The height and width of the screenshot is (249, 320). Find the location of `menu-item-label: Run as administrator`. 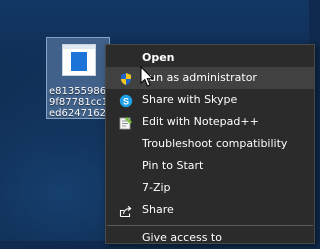

menu-item-label: Run as administrator is located at coordinates (199, 77).